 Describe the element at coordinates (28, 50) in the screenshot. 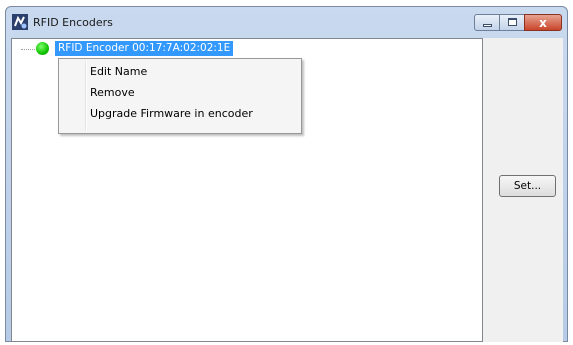

I see `tree-connector-line` at that location.